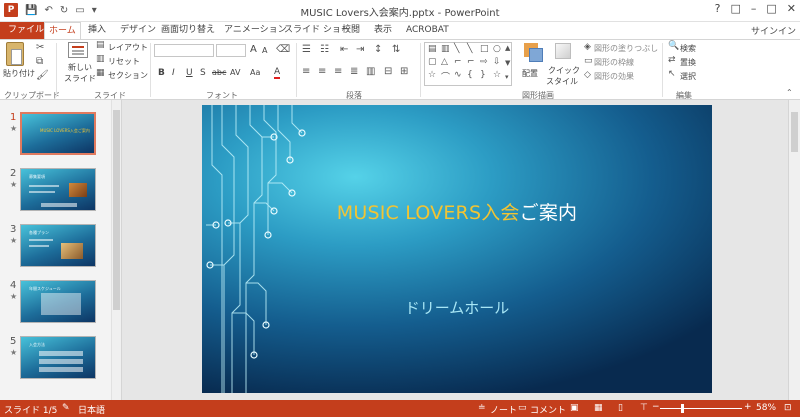 This screenshot has height=417, width=800. What do you see at coordinates (548, 409) in the screenshot?
I see `comments-button: コメント` at bounding box center [548, 409].